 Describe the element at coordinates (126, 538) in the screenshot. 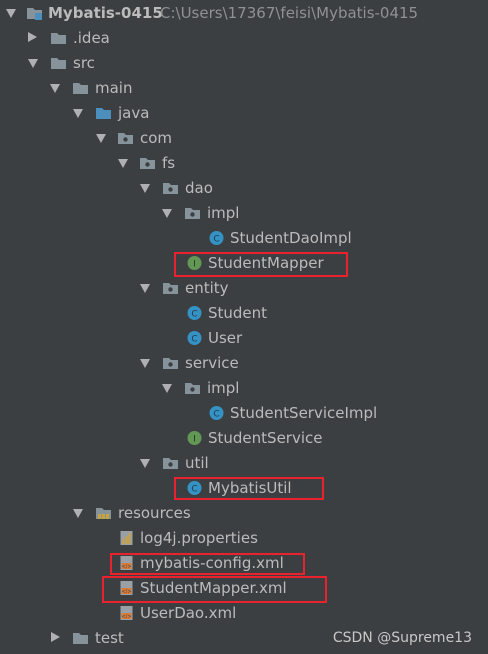

I see `properties-file-icon` at that location.